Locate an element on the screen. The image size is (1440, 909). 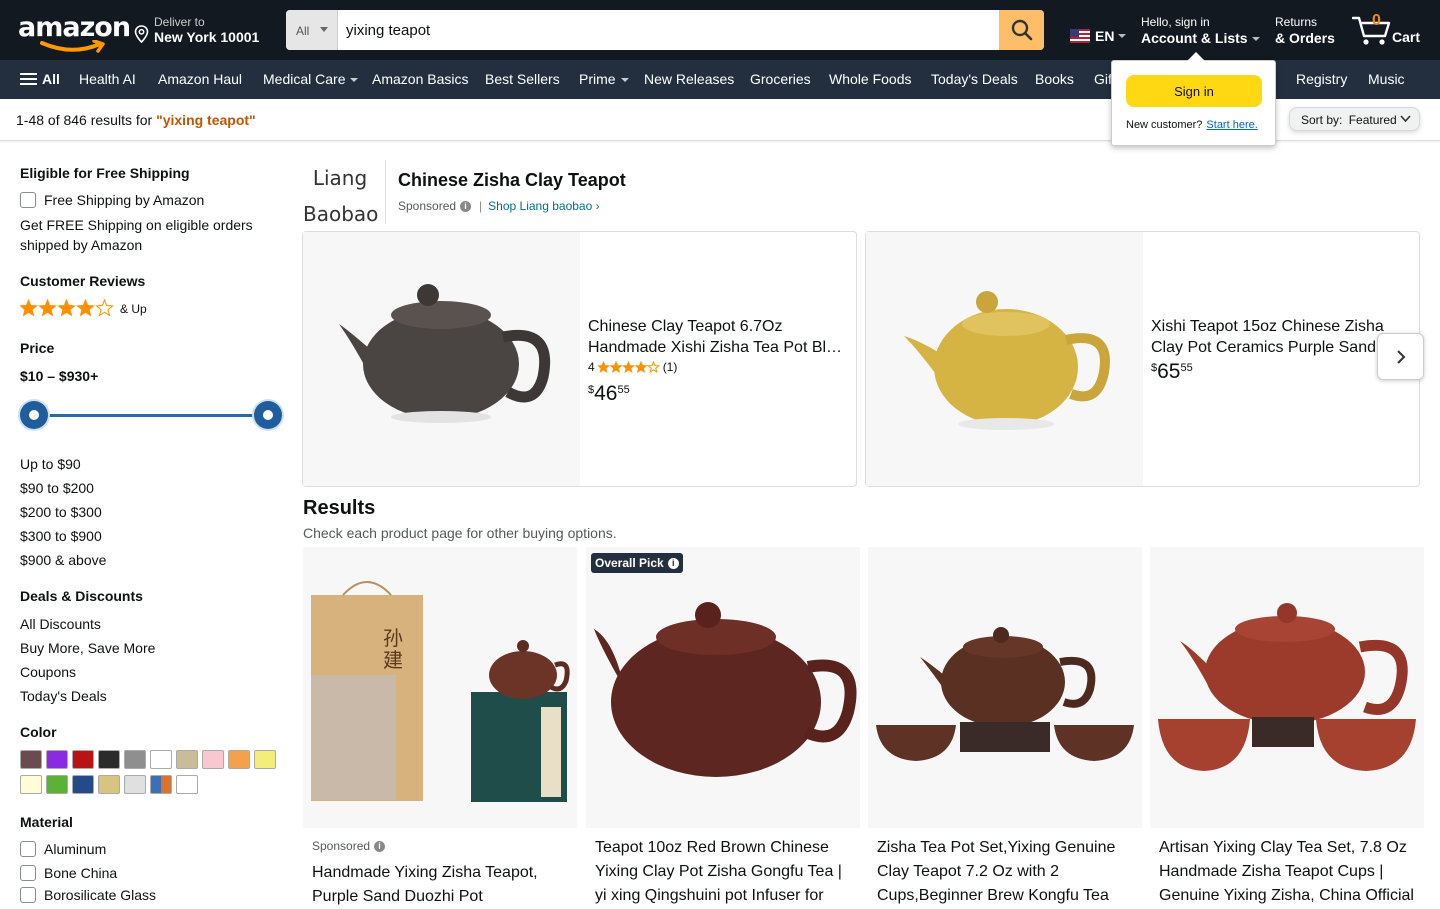
material-filter-aluminum: Aluminum is located at coordinates (63, 849).